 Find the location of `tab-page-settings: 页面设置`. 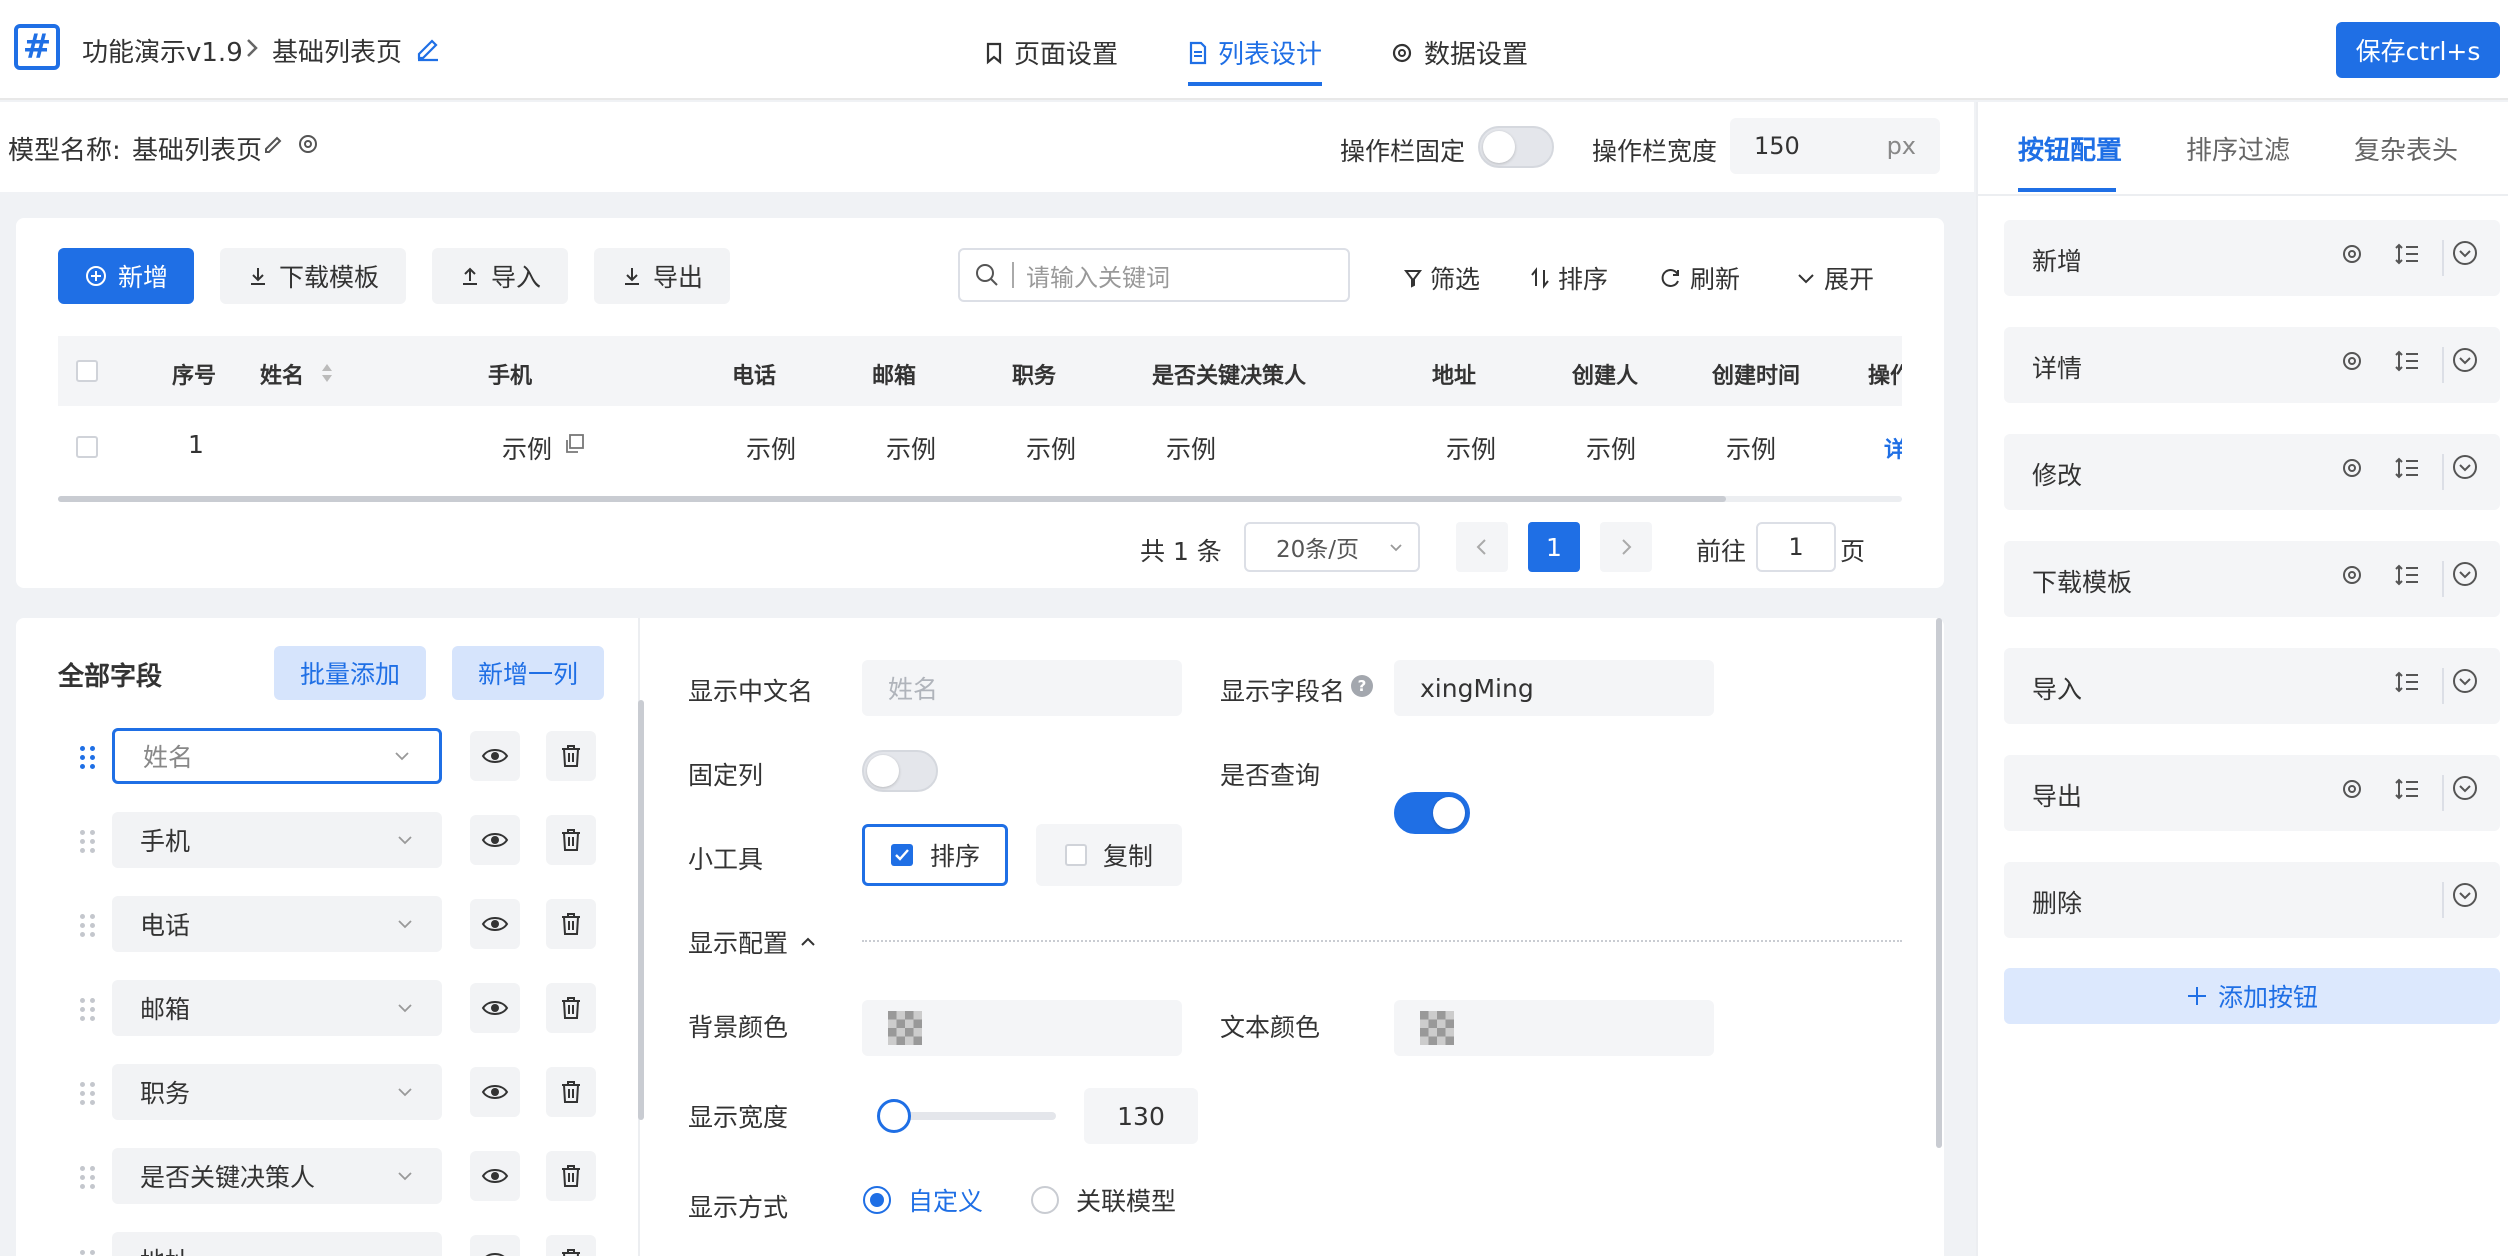

tab-page-settings: 页面设置 is located at coordinates (1051, 52).